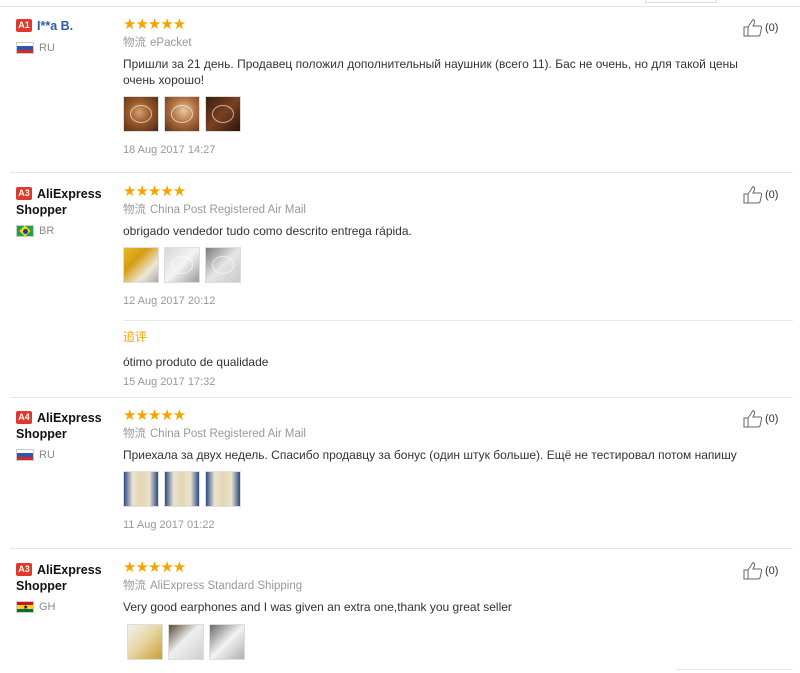 This screenshot has width=800, height=673. I want to click on ghana-flag-icon: ★, so click(25, 607).